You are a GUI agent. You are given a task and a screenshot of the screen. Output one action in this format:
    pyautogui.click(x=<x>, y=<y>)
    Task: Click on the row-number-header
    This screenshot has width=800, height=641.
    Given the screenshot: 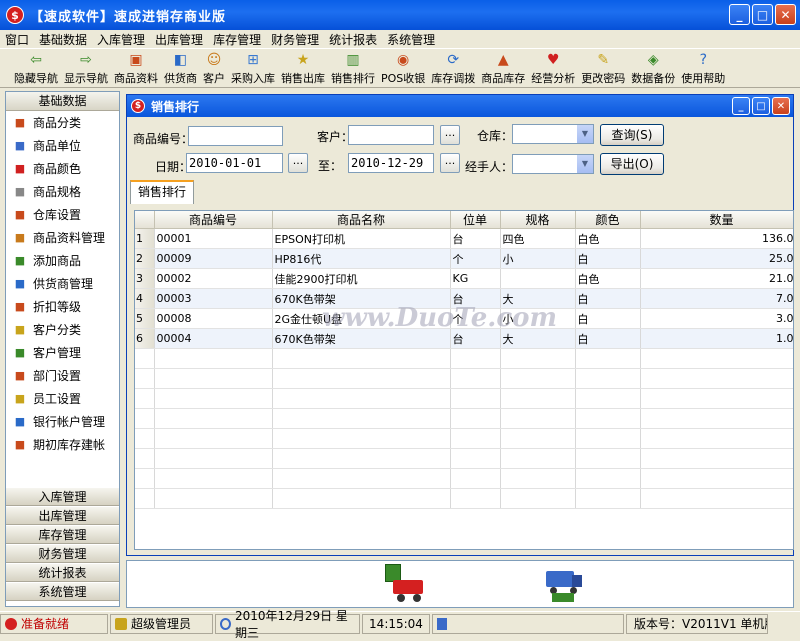 What is the action you would take?
    pyautogui.click(x=145, y=220)
    